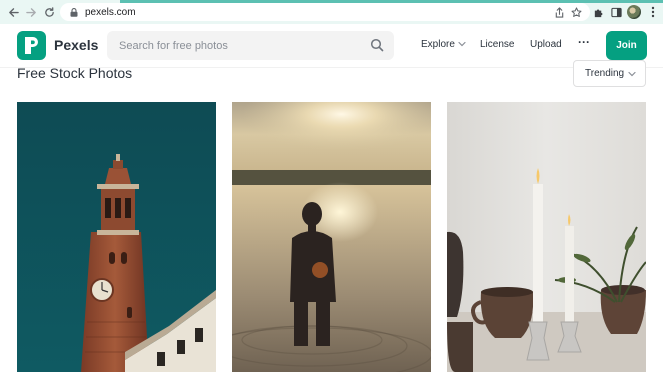  I want to click on reload-button, so click(49, 12).